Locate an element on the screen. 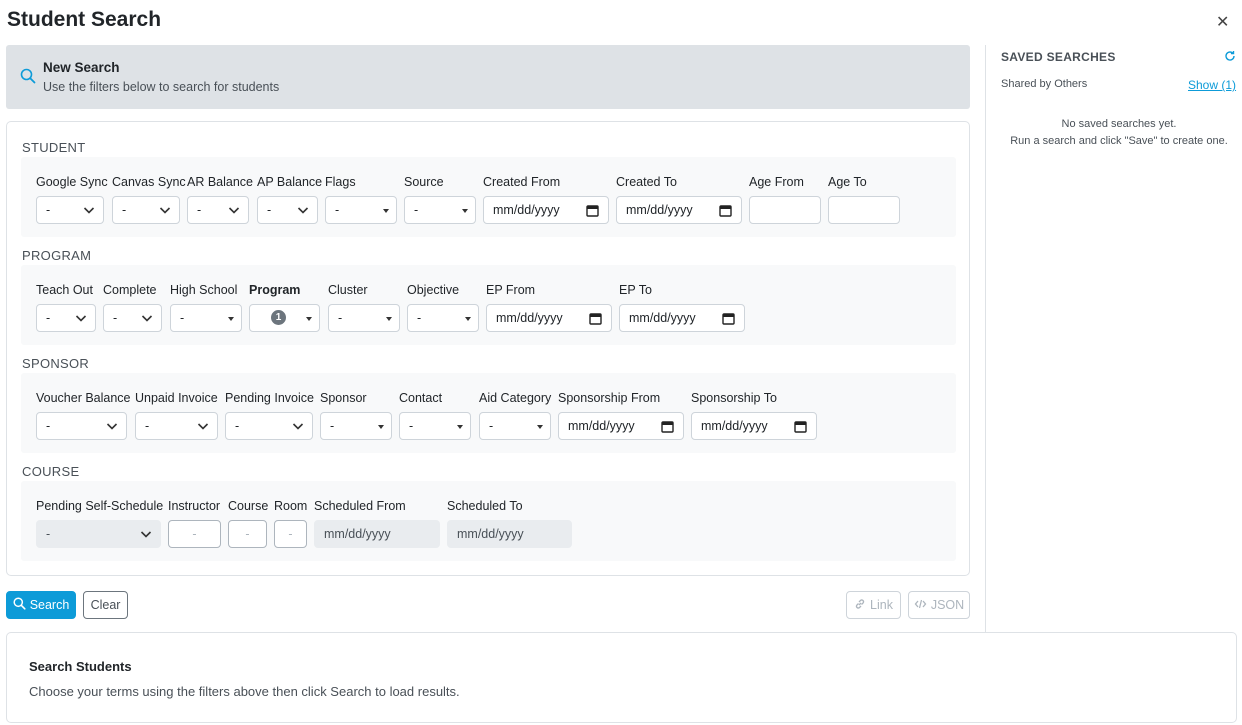  link-button: Link is located at coordinates (873, 605).